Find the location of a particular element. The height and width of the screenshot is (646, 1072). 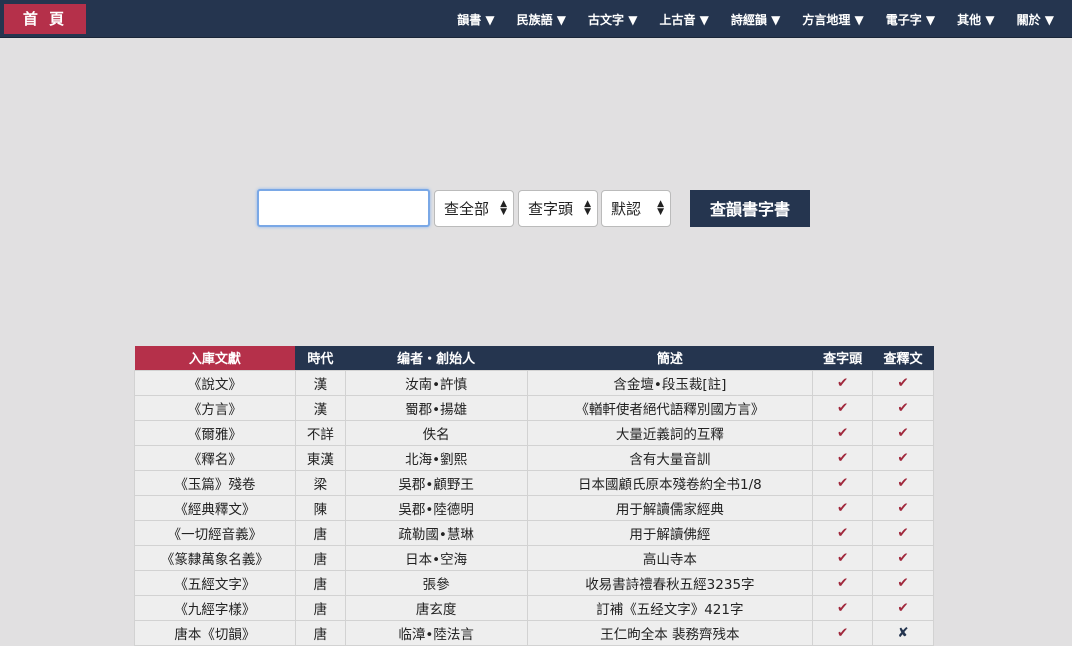

author-cell: 唐玄度 is located at coordinates (436, 607).